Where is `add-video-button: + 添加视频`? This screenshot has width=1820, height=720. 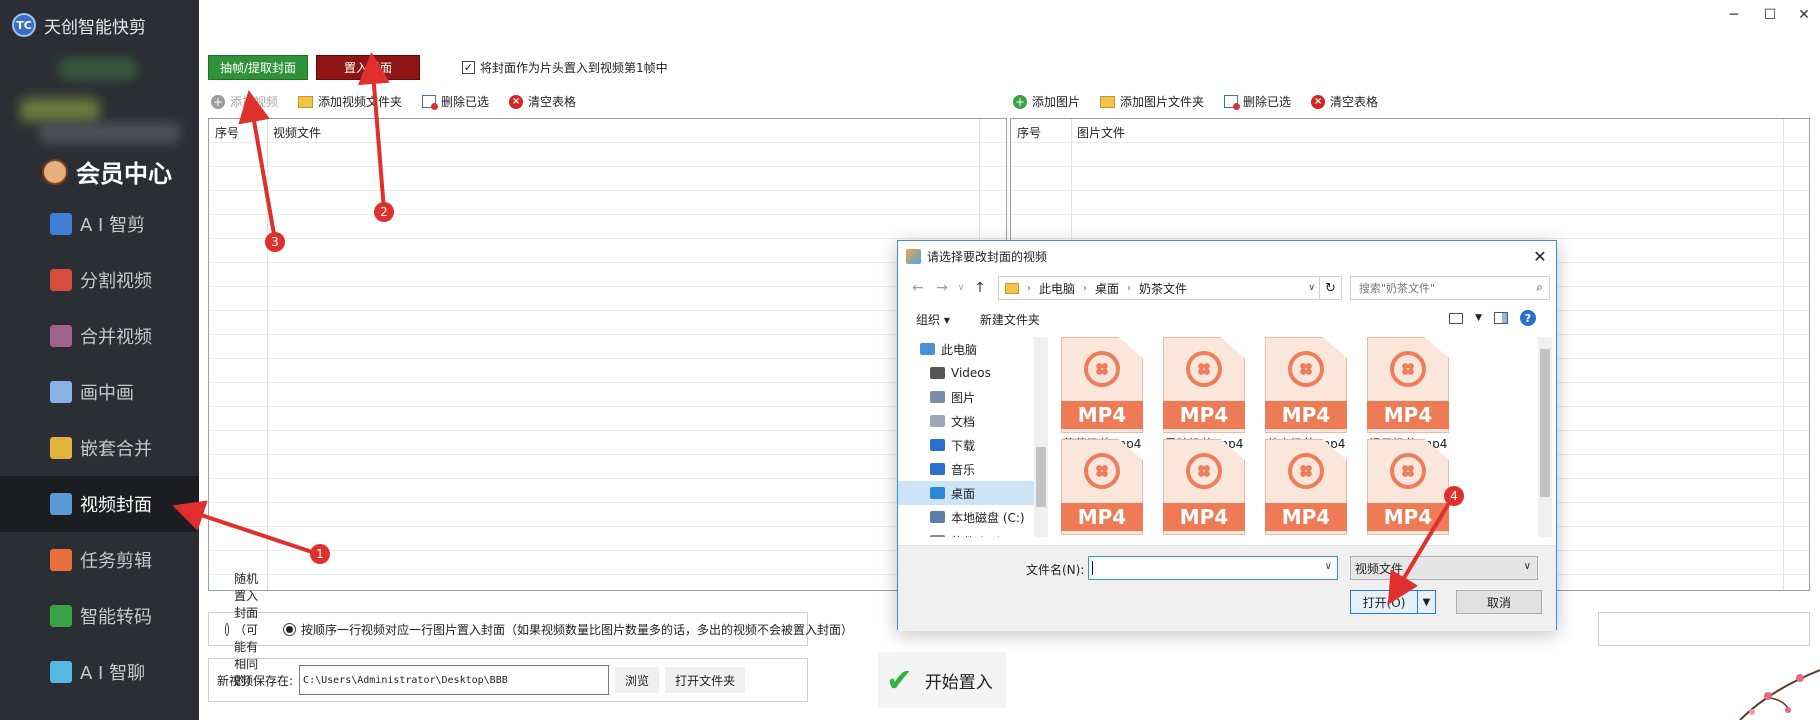 add-video-button: + 添加视频 is located at coordinates (244, 101).